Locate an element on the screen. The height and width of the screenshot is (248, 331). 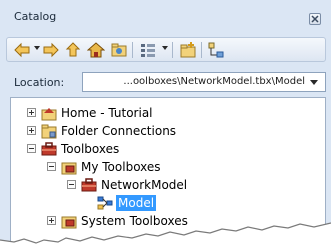
connect-folder-icon is located at coordinates (119, 50).